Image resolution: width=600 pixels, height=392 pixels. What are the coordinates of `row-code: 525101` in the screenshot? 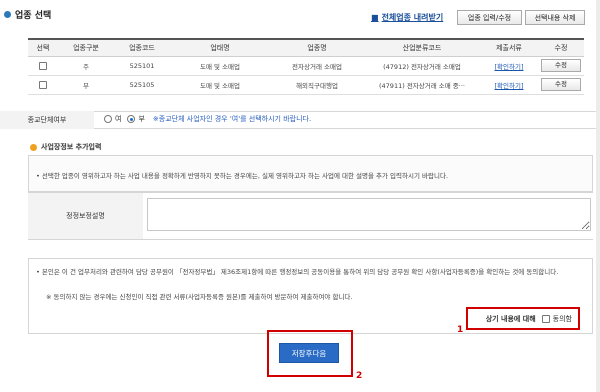 It's located at (142, 66).